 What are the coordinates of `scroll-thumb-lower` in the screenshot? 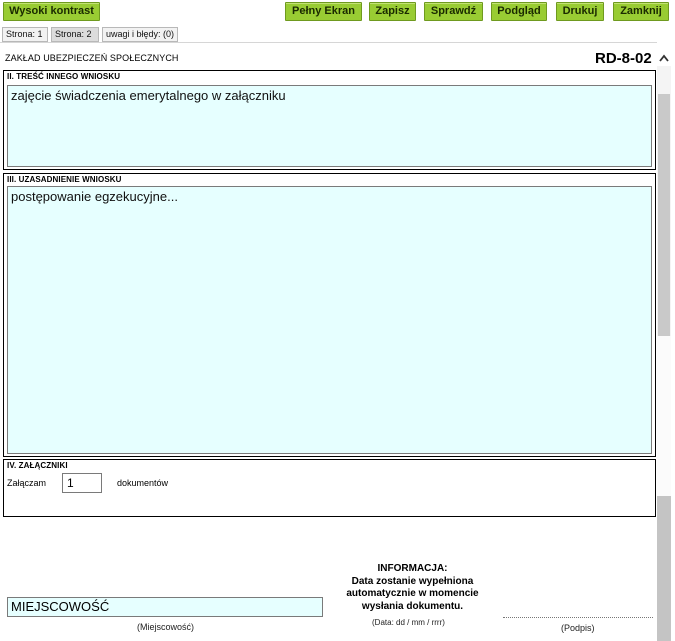 It's located at (664, 568).